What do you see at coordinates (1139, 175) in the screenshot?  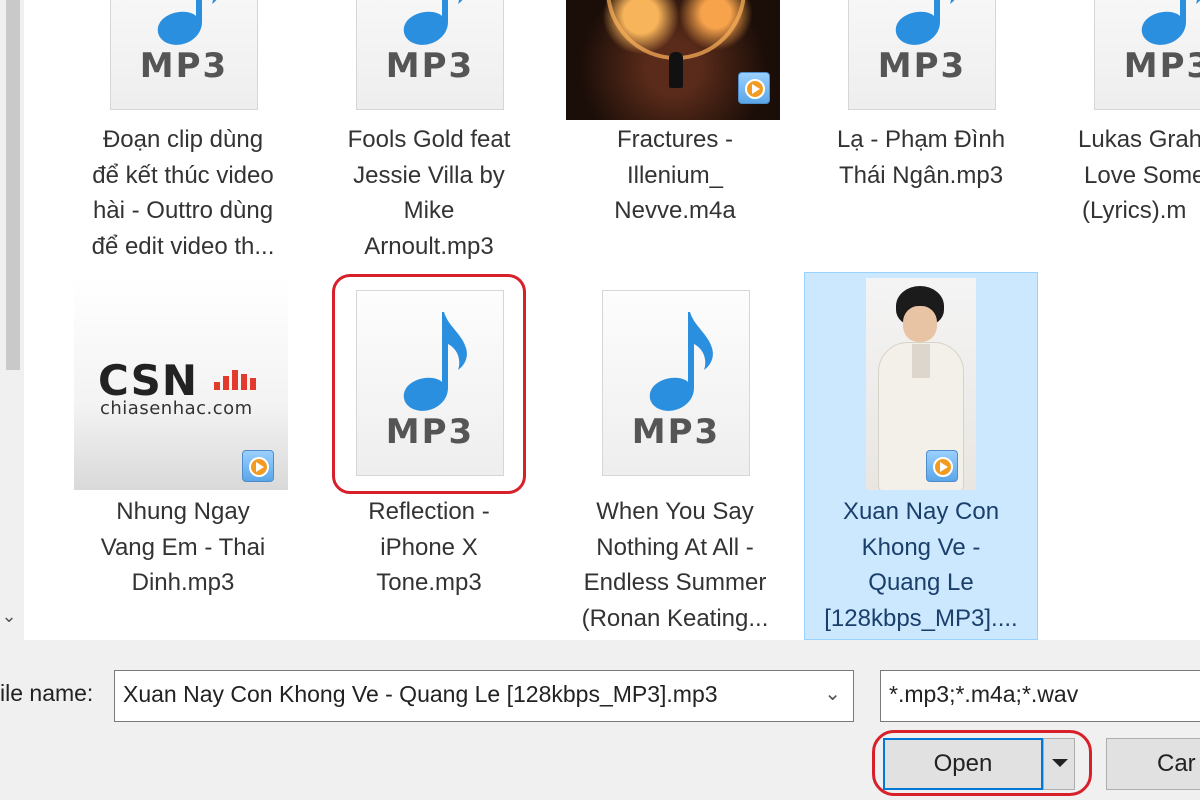 I see `file-name-label: Lukas Grah Love Some (Lyrics).m` at bounding box center [1139, 175].